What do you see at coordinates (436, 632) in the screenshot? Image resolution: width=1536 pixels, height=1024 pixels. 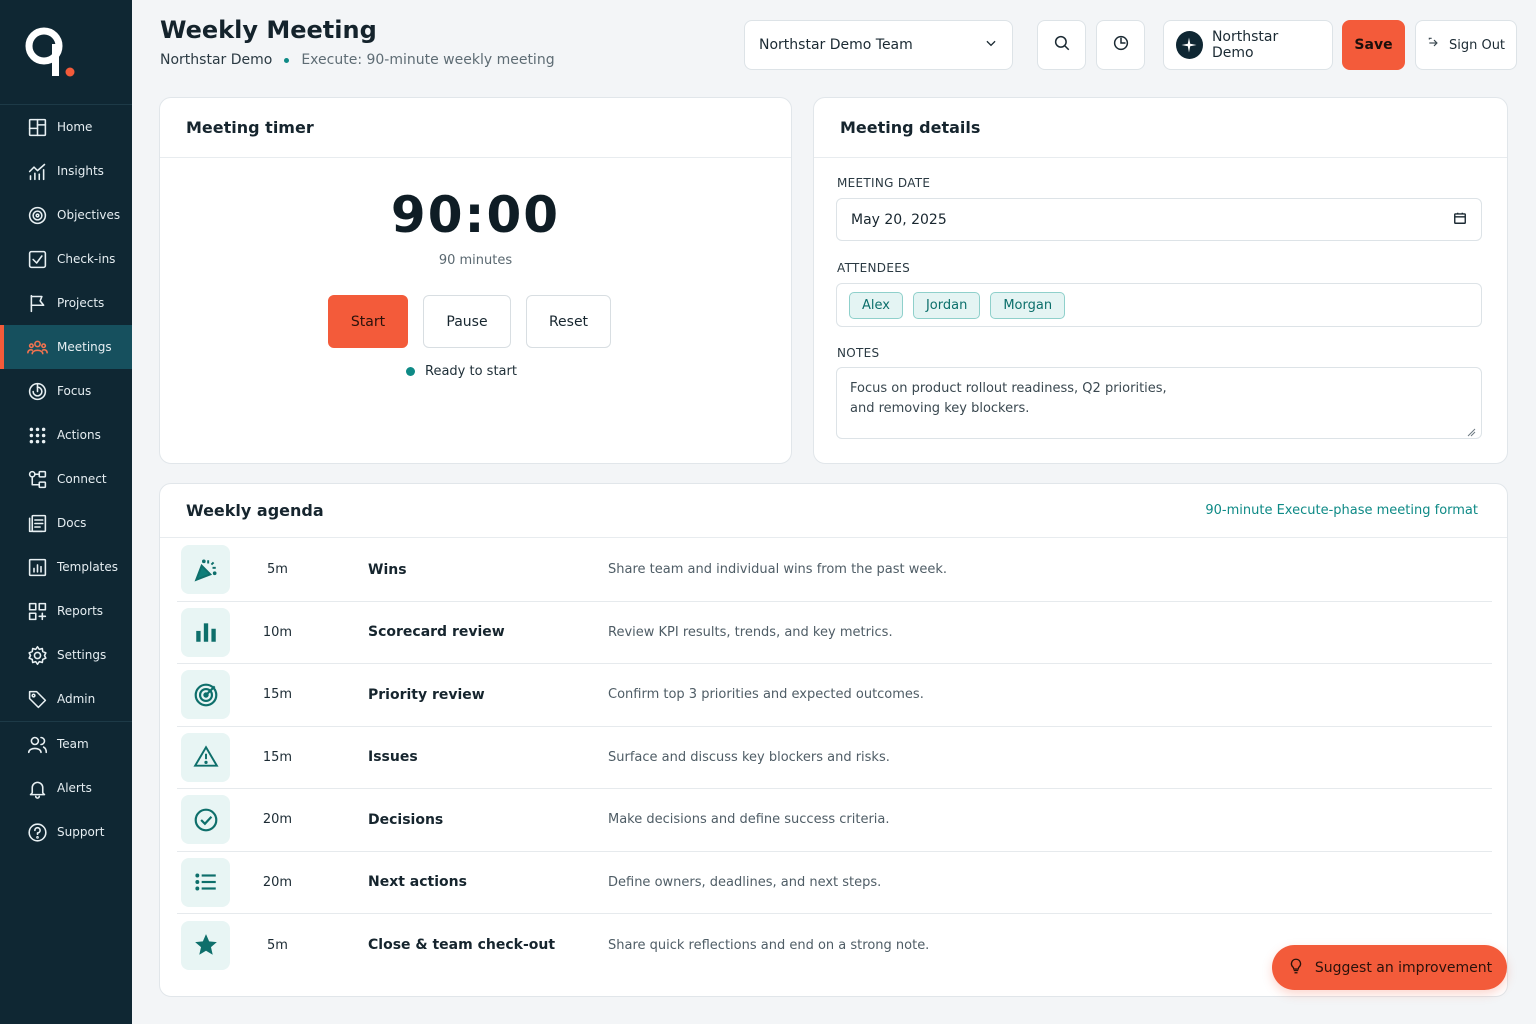 I see `agenda-item-name: Scorecard review` at bounding box center [436, 632].